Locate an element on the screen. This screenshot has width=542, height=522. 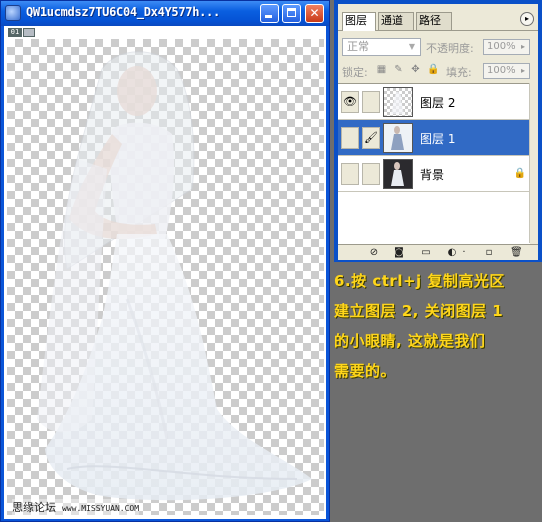
add-style-icon: ◙ is located at coordinates (399, 252).